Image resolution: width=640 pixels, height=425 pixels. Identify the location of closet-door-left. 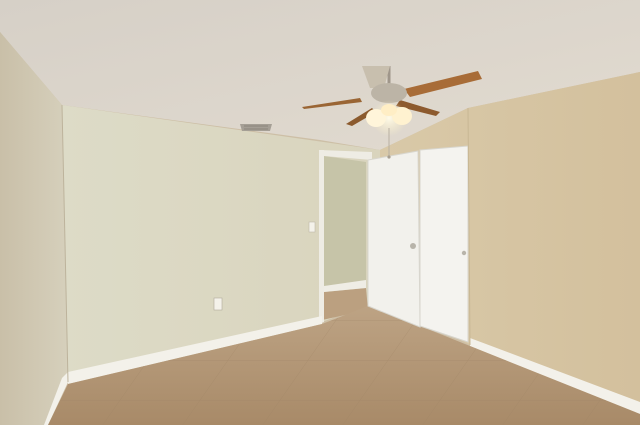
(394, 239).